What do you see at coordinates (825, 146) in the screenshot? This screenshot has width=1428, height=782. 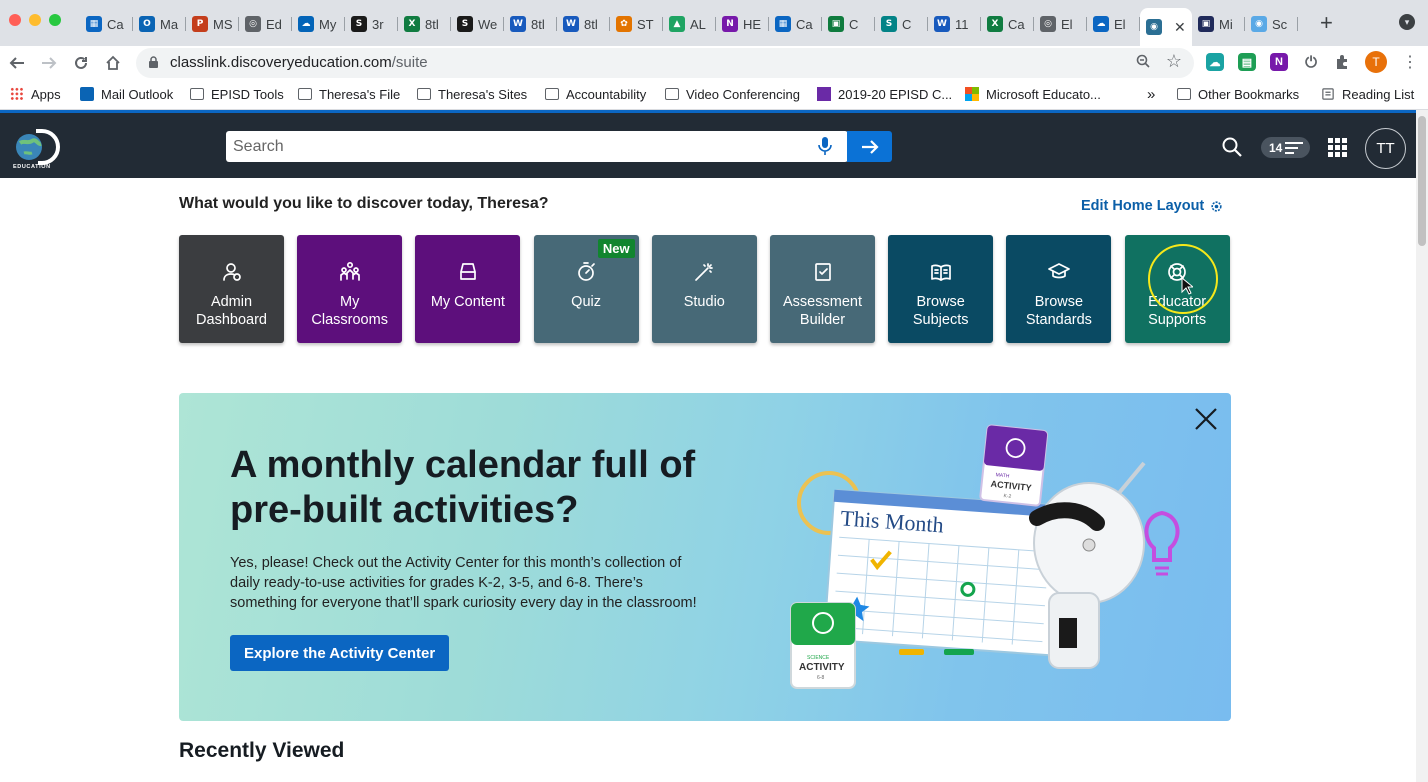 I see `microphone-icon` at bounding box center [825, 146].